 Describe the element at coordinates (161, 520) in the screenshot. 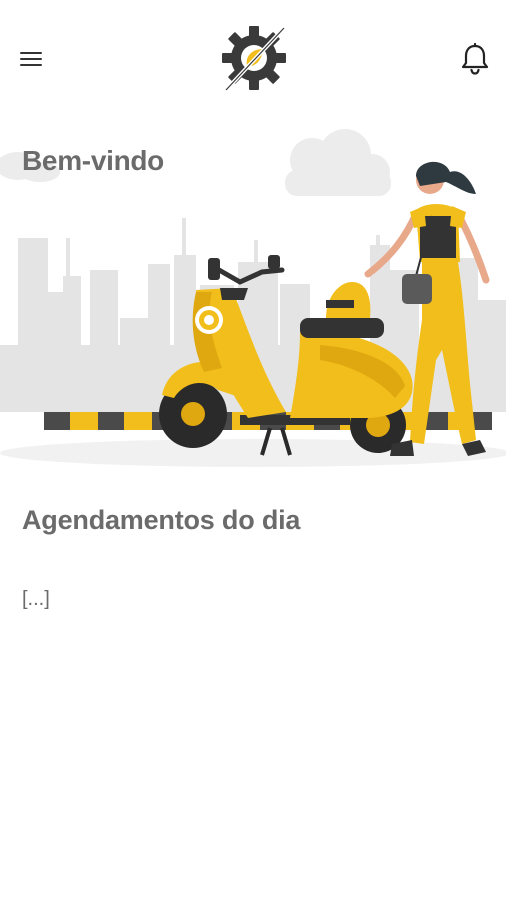

I see `daily-appointments-title: Agendamentos do dia` at that location.